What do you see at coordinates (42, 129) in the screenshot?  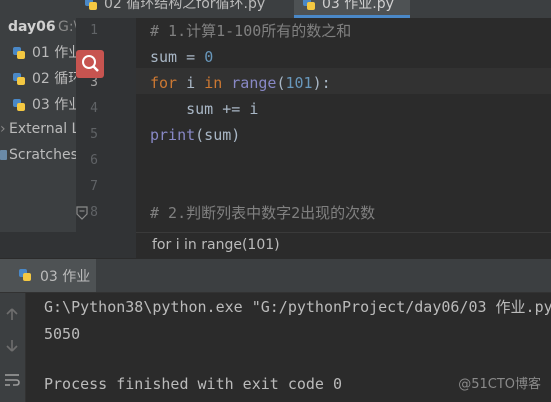 I see `tree-item-label: External L` at bounding box center [42, 129].